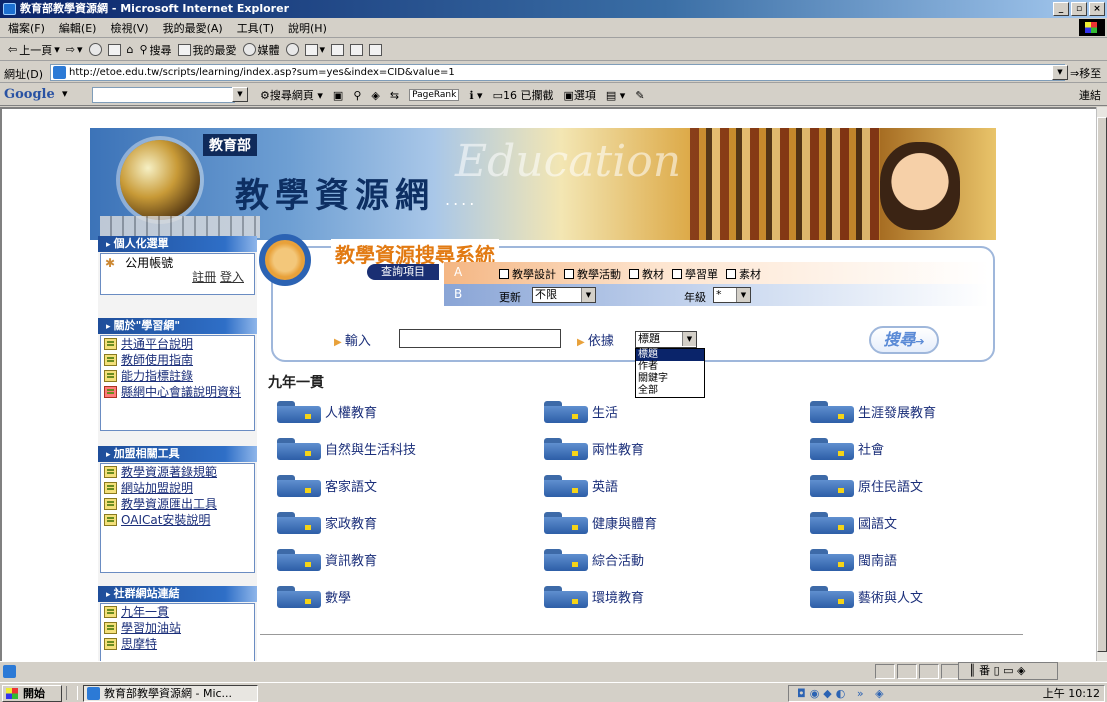 This screenshot has width=1107, height=702. I want to click on highlight-icon: ◈, so click(375, 95).